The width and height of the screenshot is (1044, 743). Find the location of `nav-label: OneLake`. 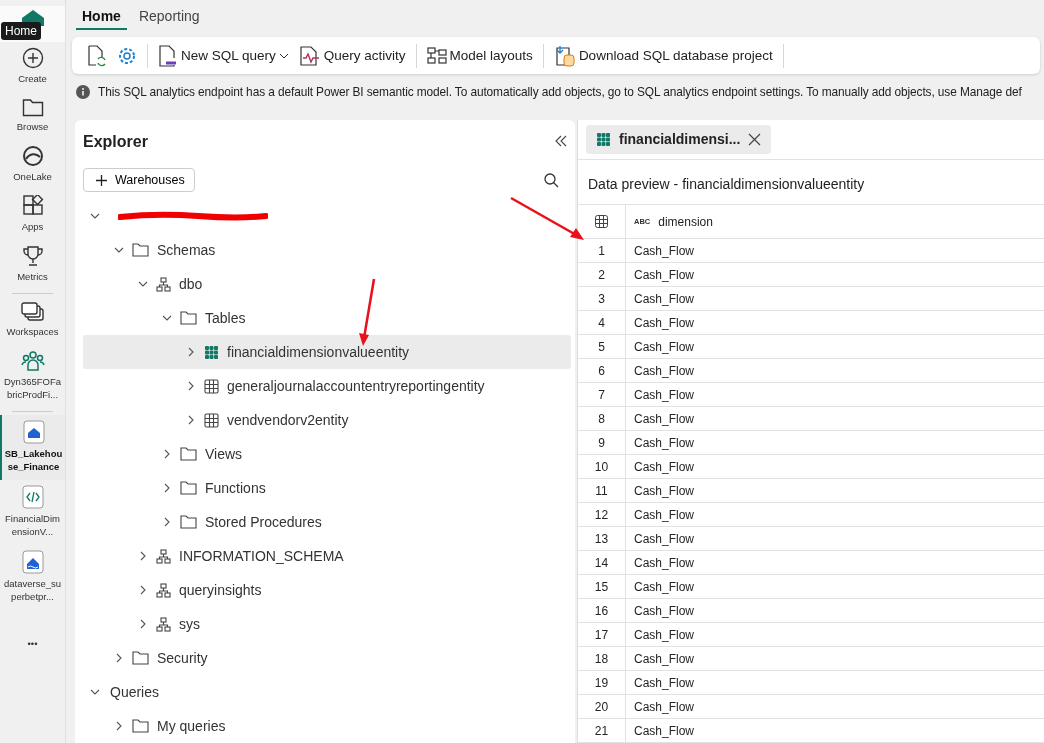

nav-label: OneLake is located at coordinates (32, 176).